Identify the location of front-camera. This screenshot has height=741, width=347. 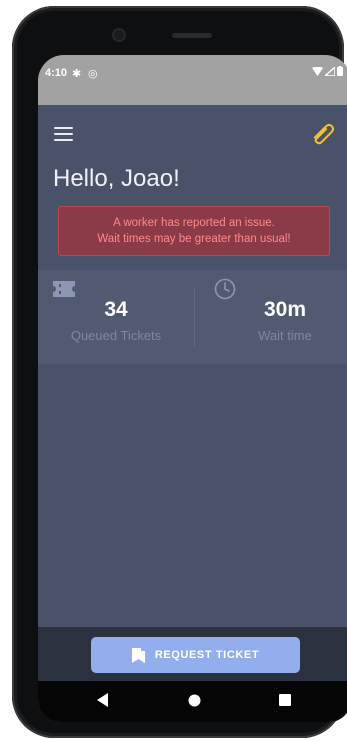
(119, 35).